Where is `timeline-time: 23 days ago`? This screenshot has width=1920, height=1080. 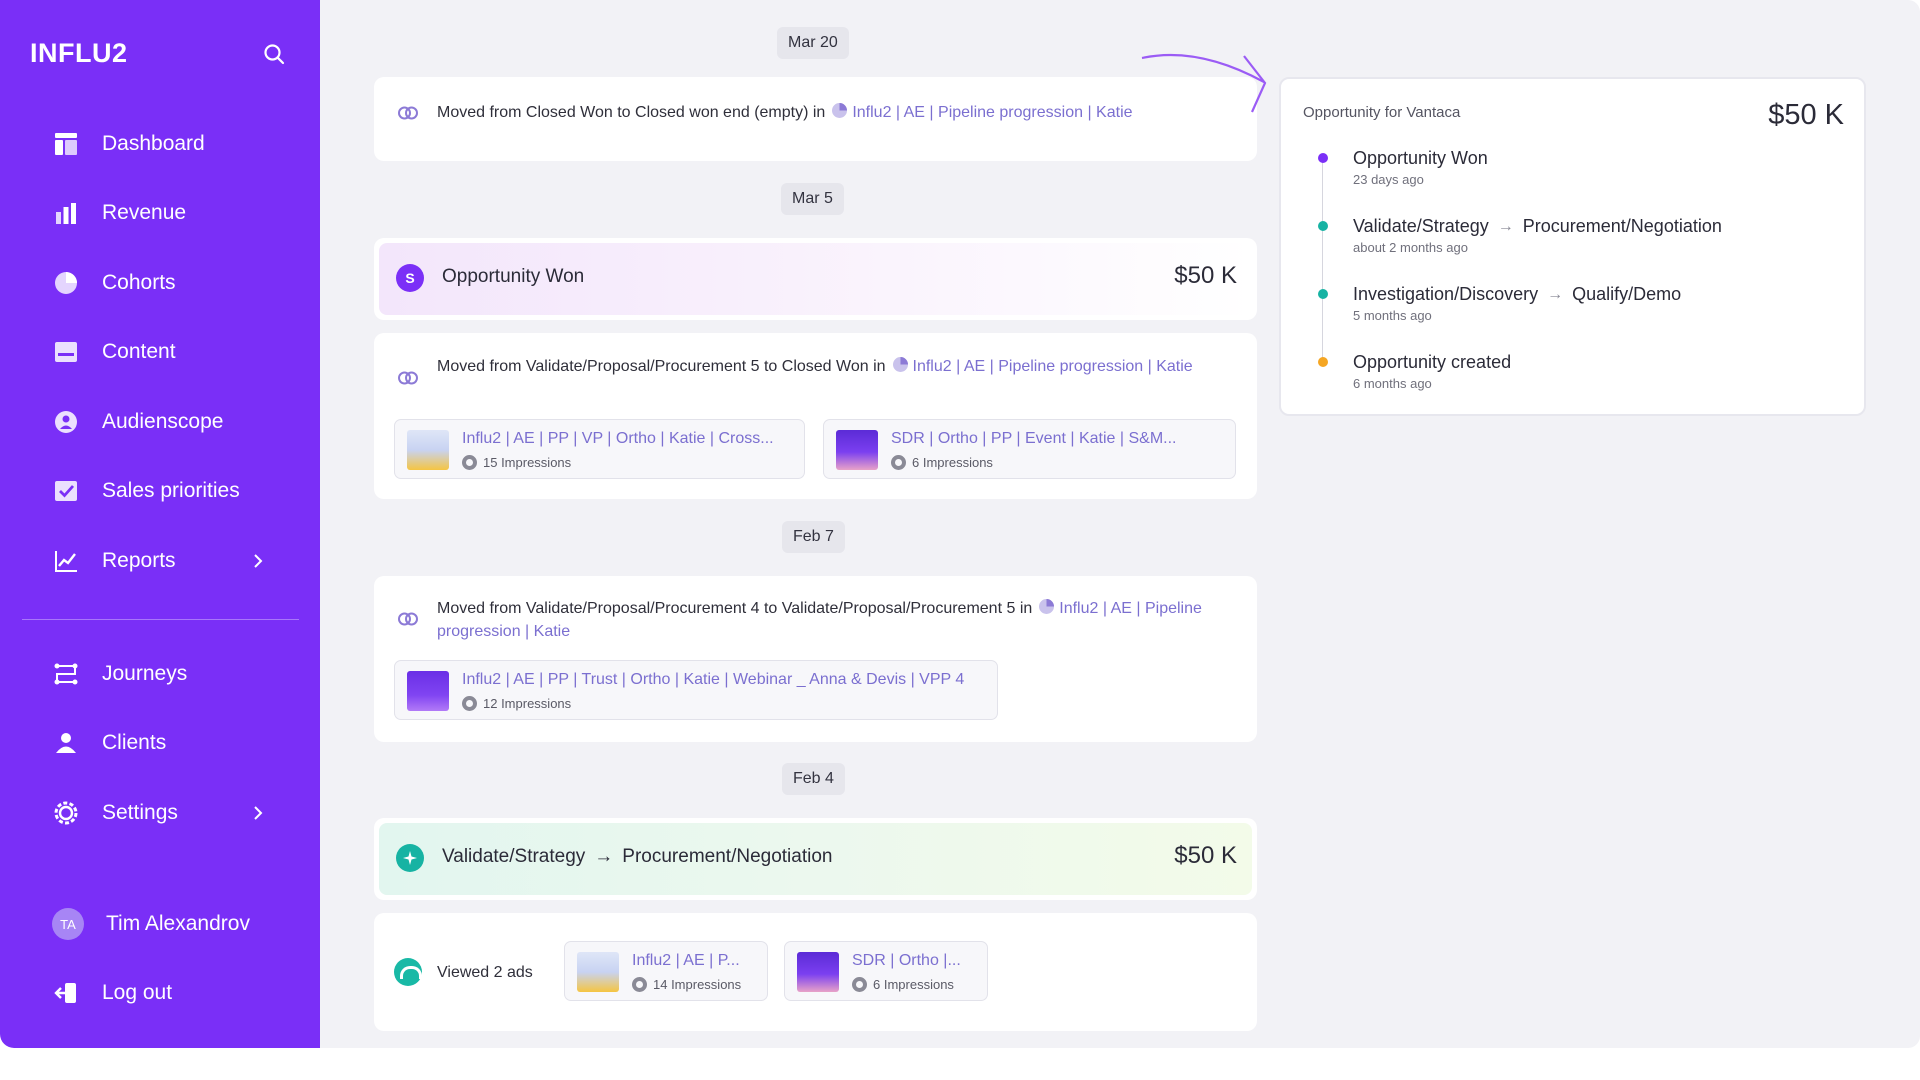 timeline-time: 23 days ago is located at coordinates (1388, 179).